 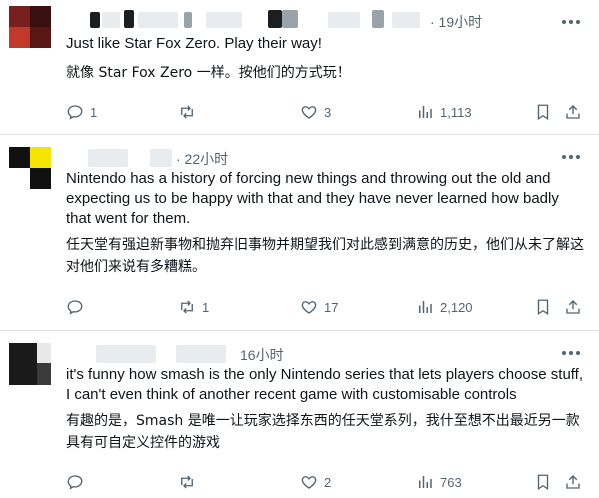 I want to click on views-button: 1,113, so click(x=444, y=112).